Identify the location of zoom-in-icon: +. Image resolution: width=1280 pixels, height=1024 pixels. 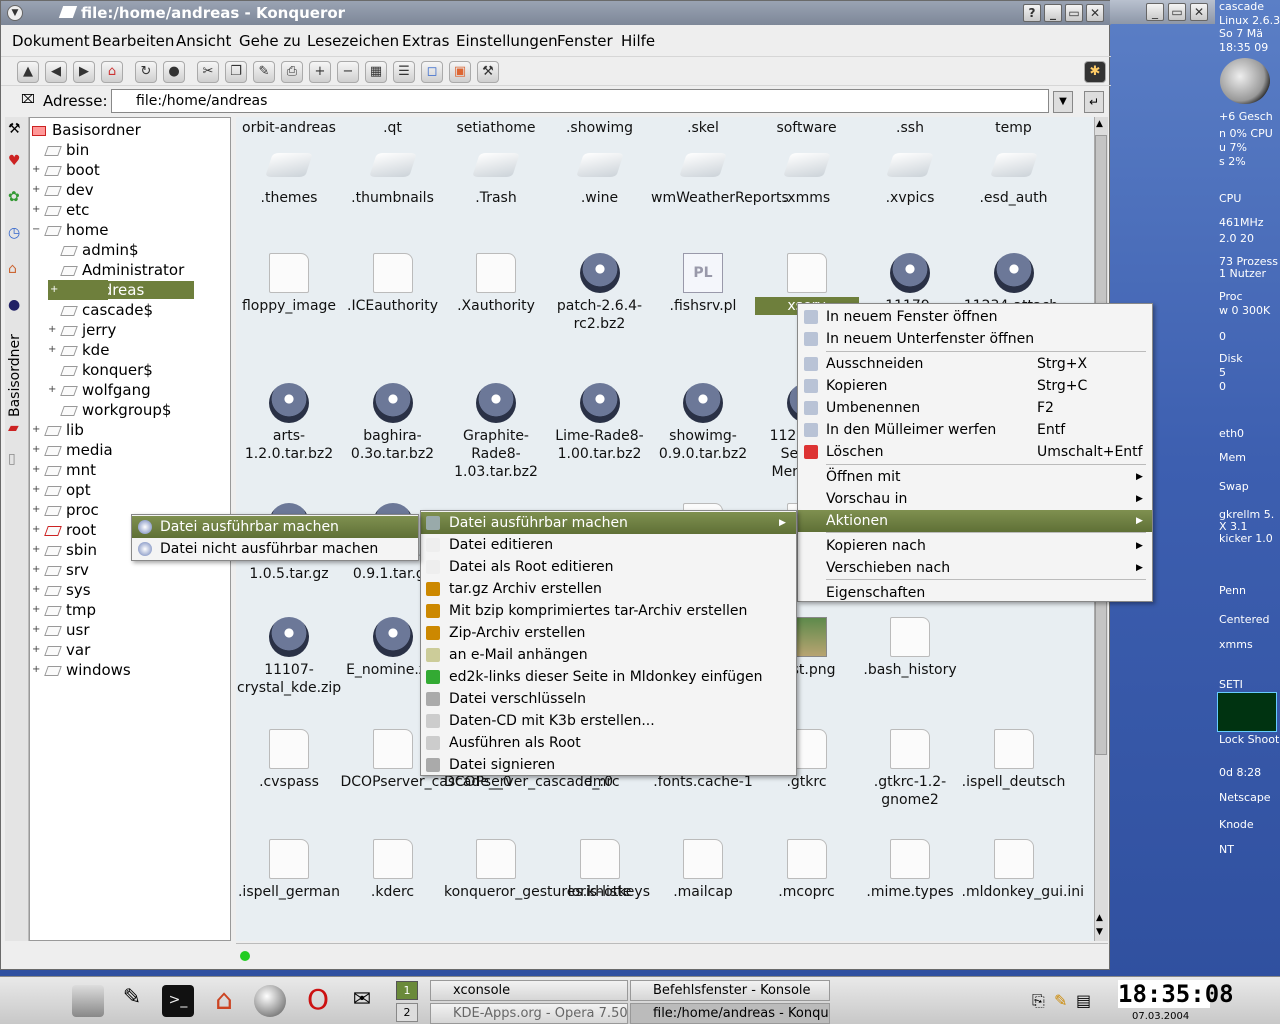
(320, 72).